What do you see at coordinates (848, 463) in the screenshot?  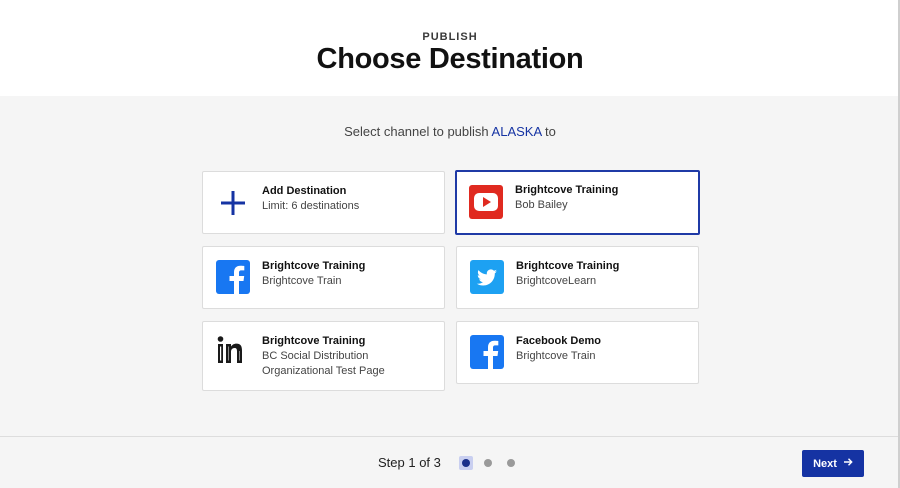 I see `arrow-right-icon` at bounding box center [848, 463].